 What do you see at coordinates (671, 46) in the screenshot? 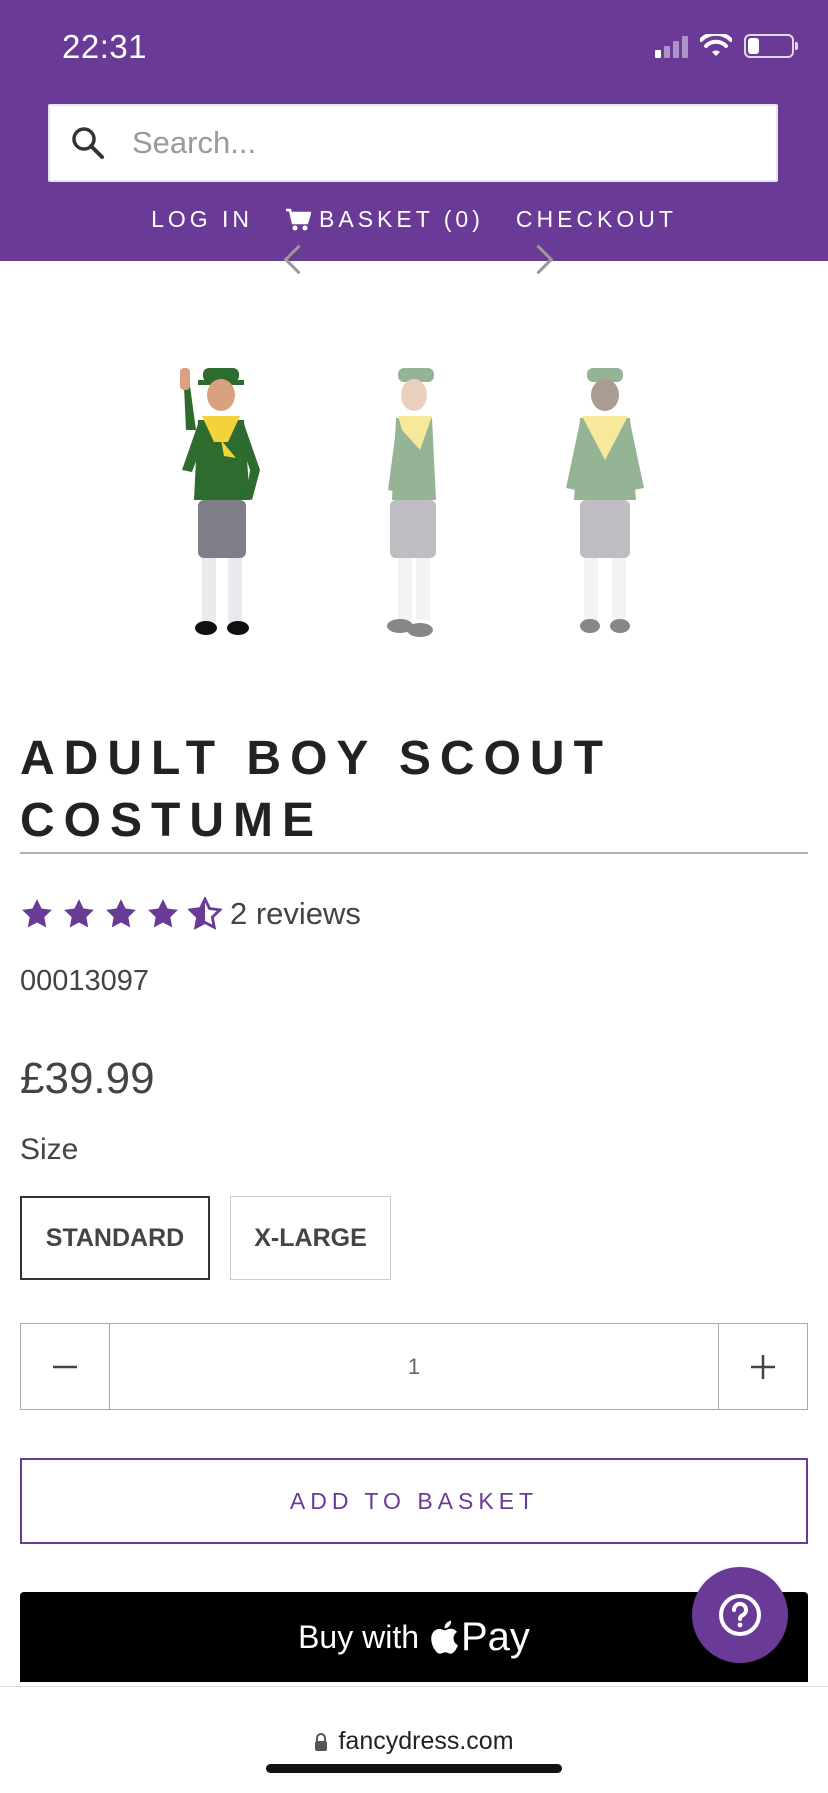
I see `signal-icon` at bounding box center [671, 46].